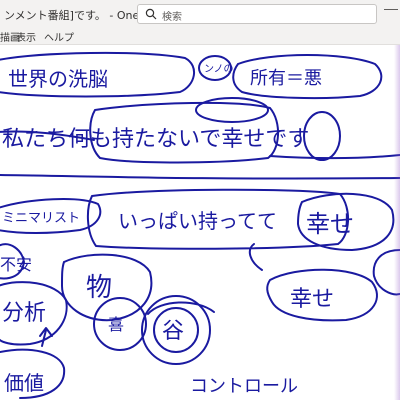 The width and height of the screenshot is (400, 400). What do you see at coordinates (24, 313) in the screenshot?
I see `ink-left-col-2: 分析` at bounding box center [24, 313].